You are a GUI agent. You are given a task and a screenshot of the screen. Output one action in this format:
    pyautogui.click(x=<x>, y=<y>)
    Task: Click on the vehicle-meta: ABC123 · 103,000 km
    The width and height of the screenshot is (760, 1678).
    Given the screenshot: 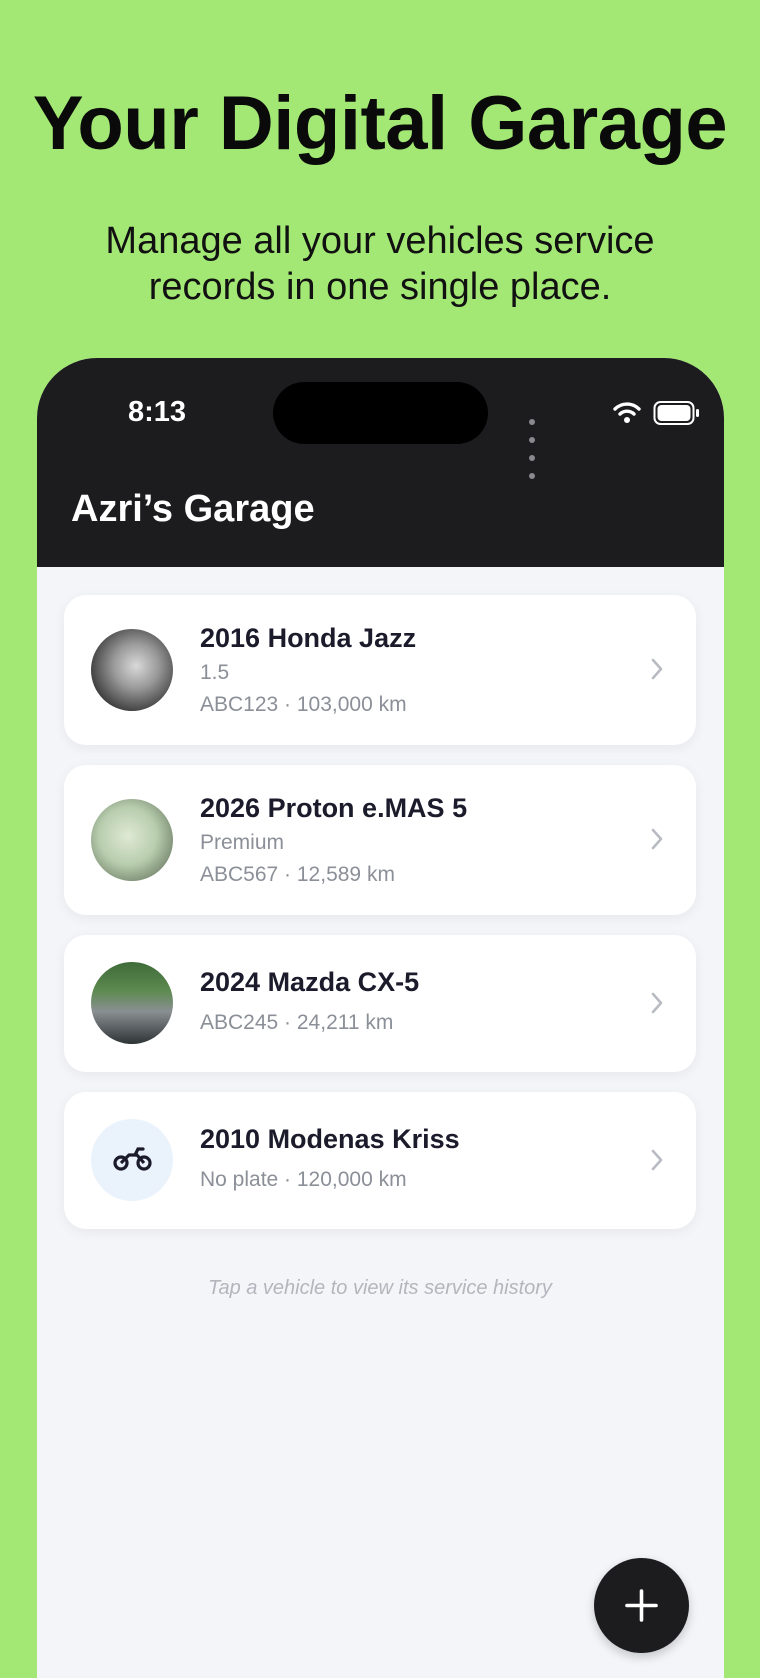 What is the action you would take?
    pyautogui.click(x=303, y=704)
    